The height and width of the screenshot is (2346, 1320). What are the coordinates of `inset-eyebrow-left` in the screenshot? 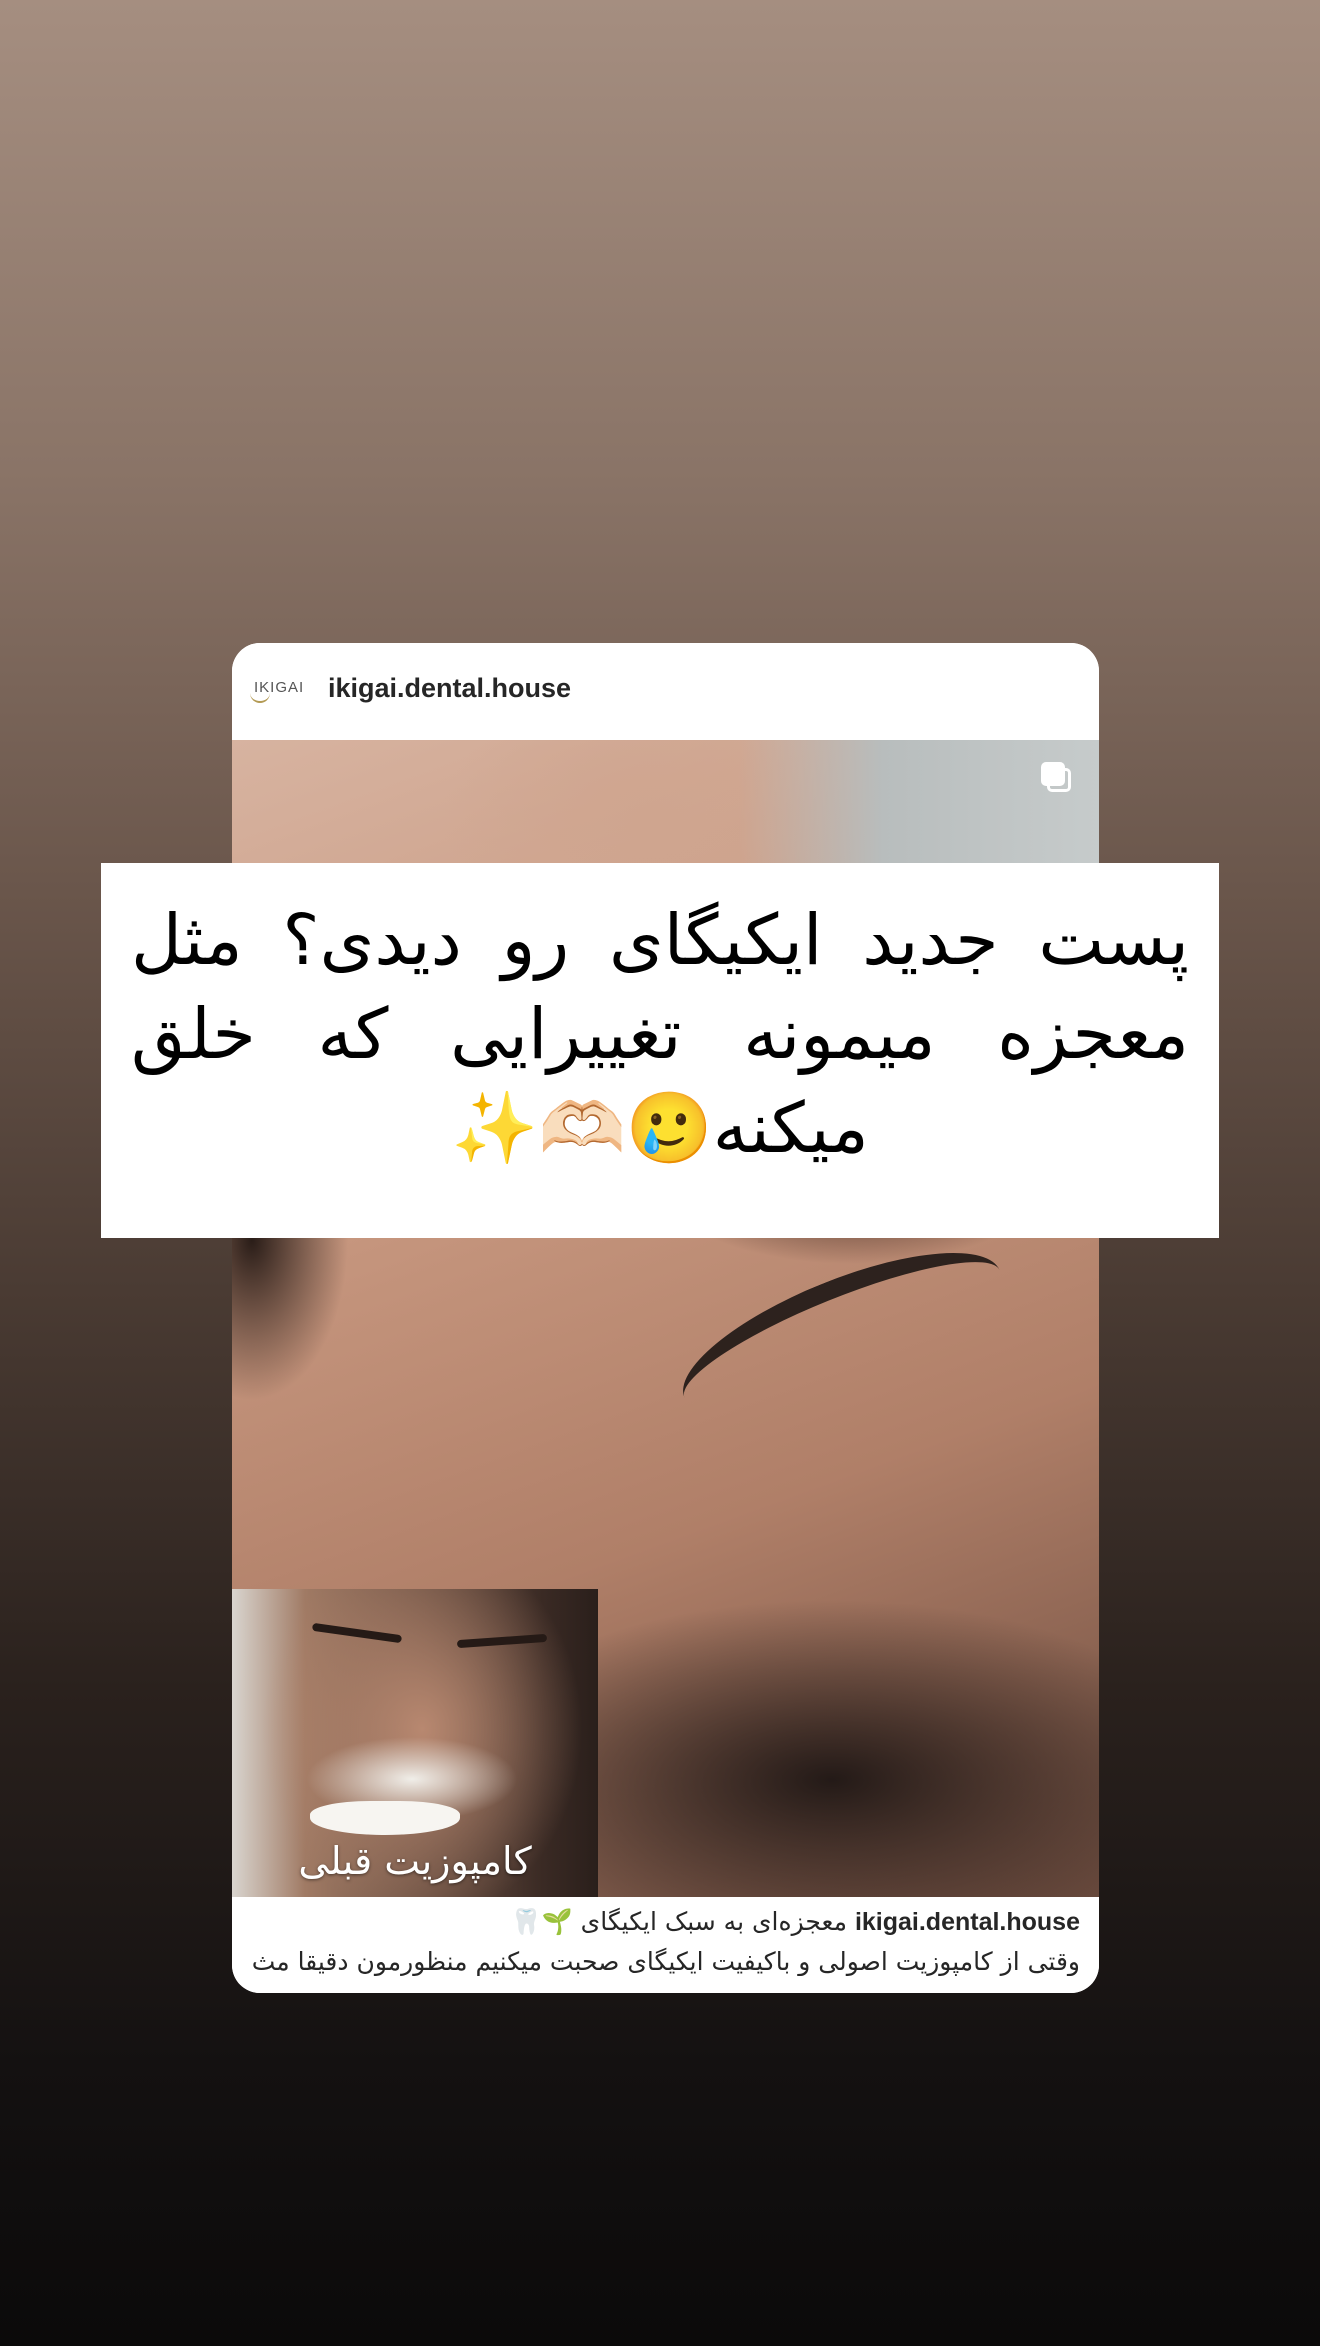 It's located at (357, 1633).